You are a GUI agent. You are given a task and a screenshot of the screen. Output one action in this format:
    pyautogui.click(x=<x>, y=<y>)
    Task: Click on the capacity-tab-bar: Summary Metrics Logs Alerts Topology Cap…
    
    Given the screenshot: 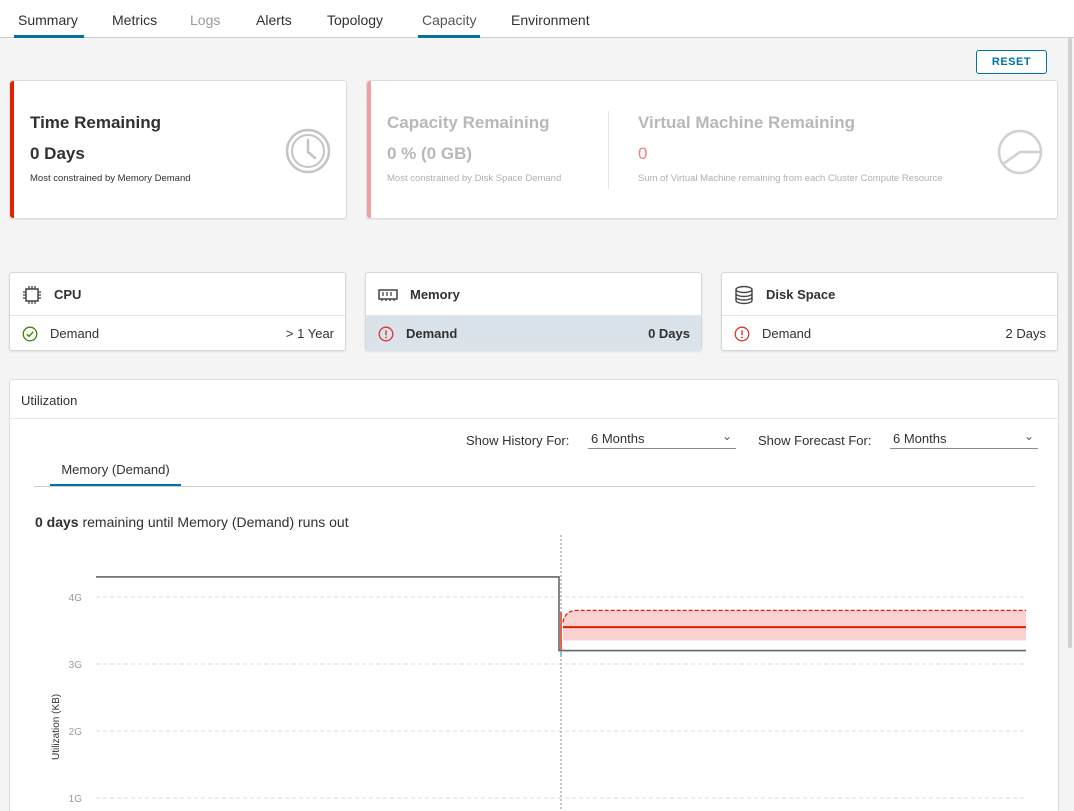 What is the action you would take?
    pyautogui.click(x=537, y=19)
    